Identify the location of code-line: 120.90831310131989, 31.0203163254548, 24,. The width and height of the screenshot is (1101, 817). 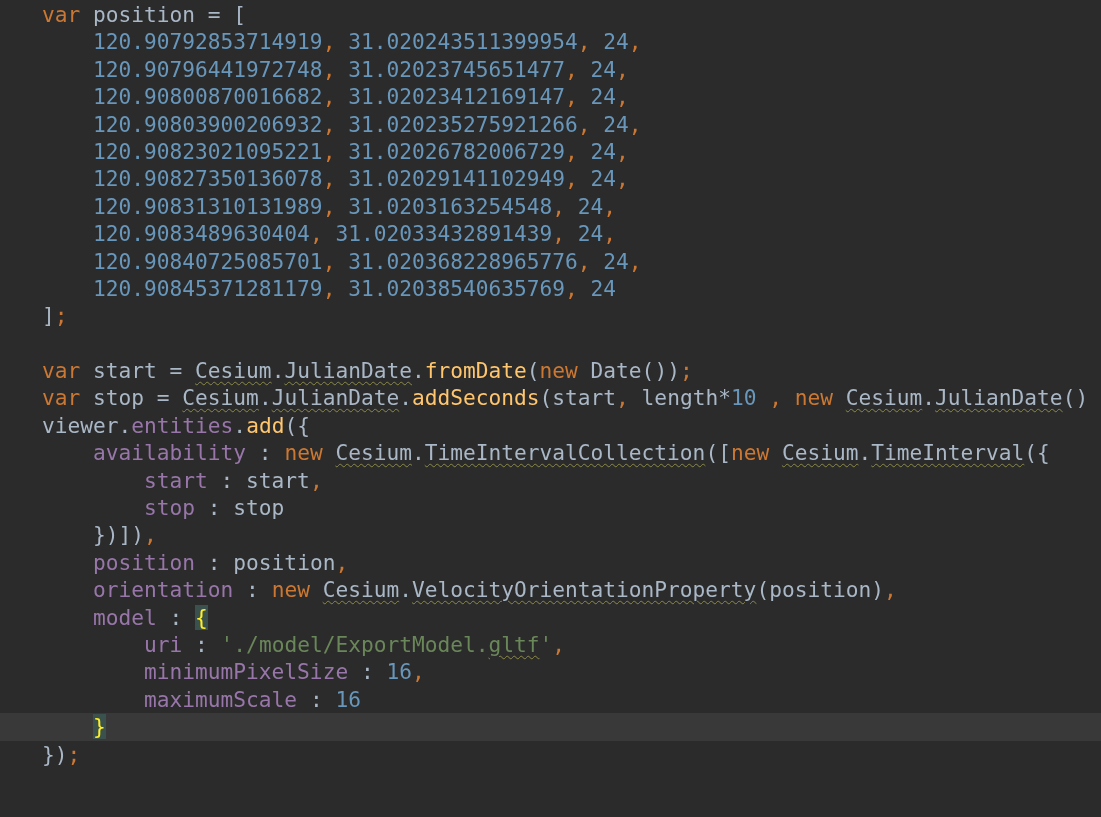
(354, 206).